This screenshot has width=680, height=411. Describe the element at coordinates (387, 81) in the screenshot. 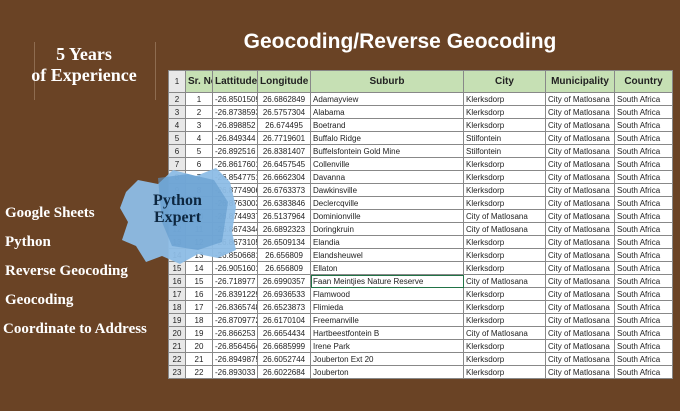

I see `column-header: Suburb` at that location.